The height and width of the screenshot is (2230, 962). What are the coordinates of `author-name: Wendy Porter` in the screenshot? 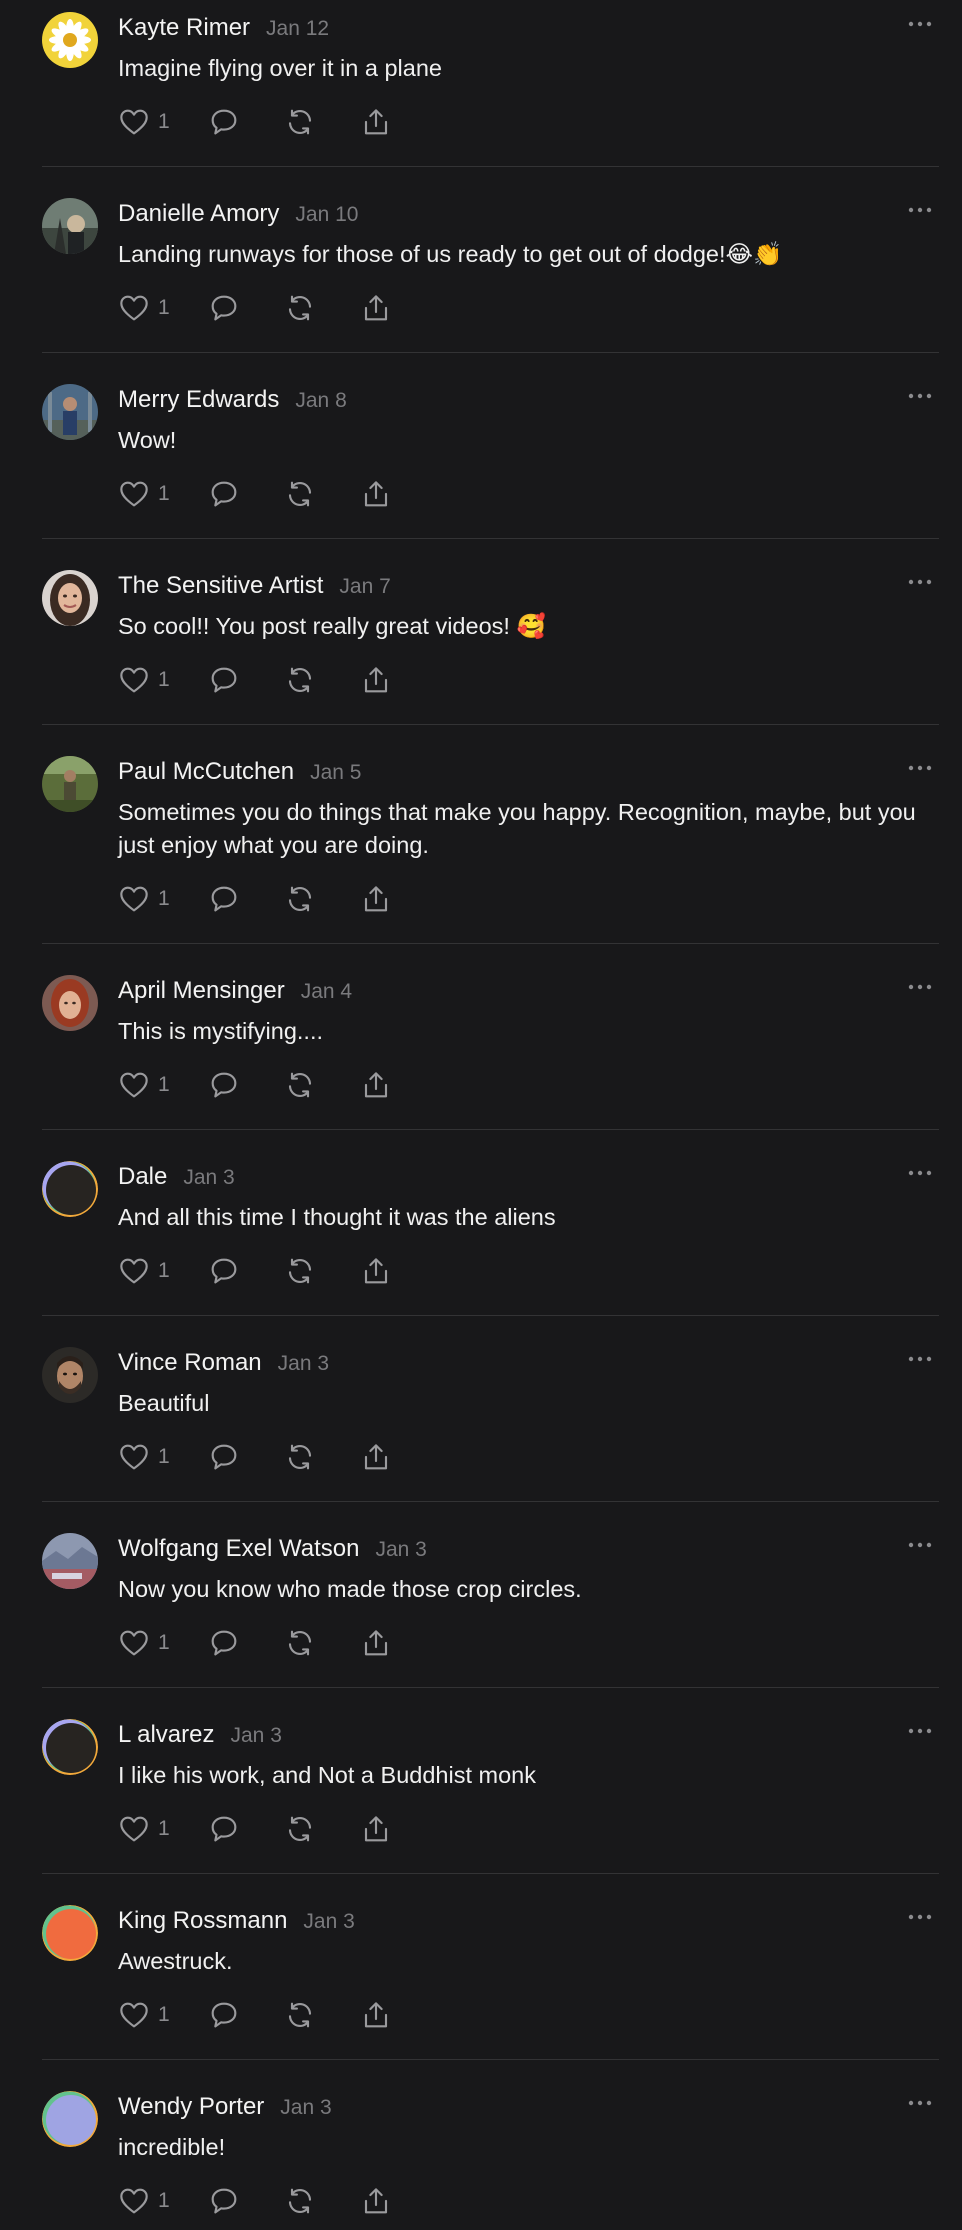 It's located at (191, 2107).